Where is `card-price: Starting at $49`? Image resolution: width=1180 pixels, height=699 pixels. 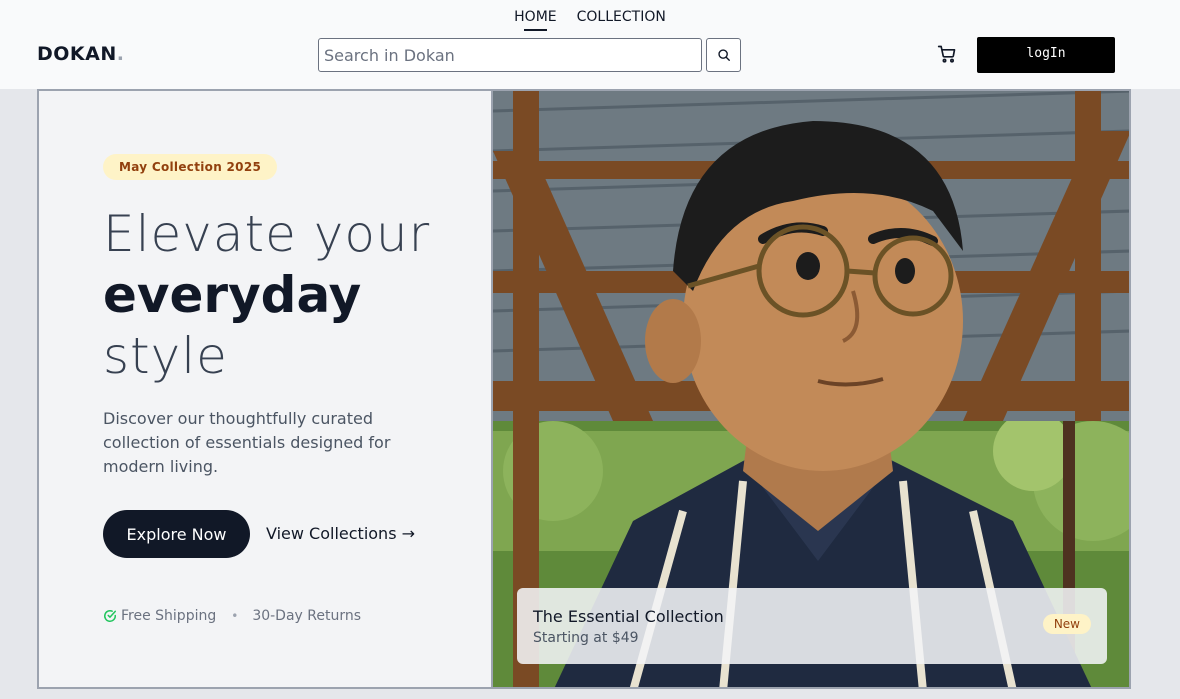 card-price: Starting at $49 is located at coordinates (586, 638).